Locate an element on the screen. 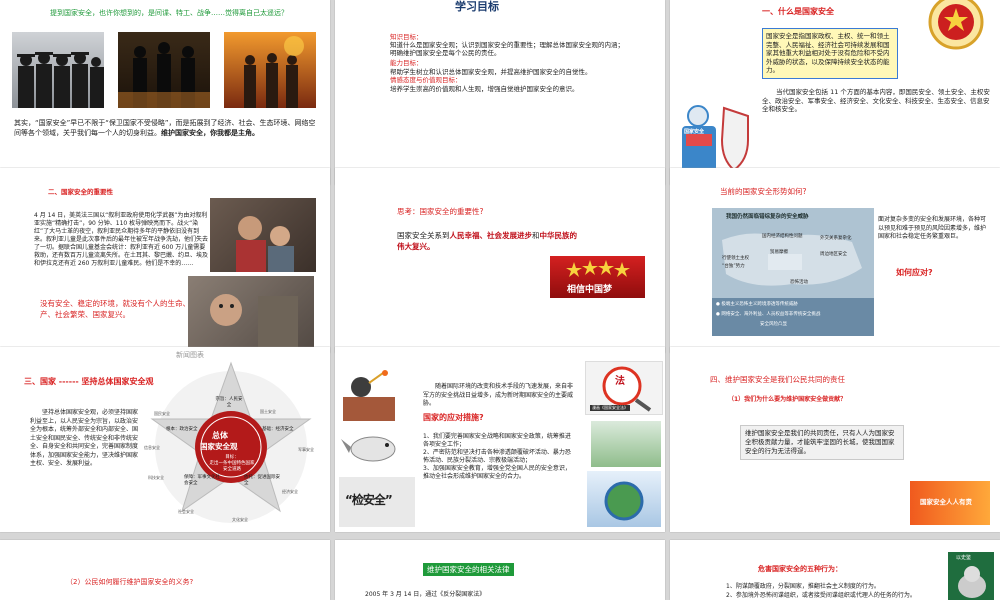  emotion-goal-text: 培养学生崇高的价值观和人生观，增强自觉维护国家安全的意识。 is located at coordinates (484, 89).